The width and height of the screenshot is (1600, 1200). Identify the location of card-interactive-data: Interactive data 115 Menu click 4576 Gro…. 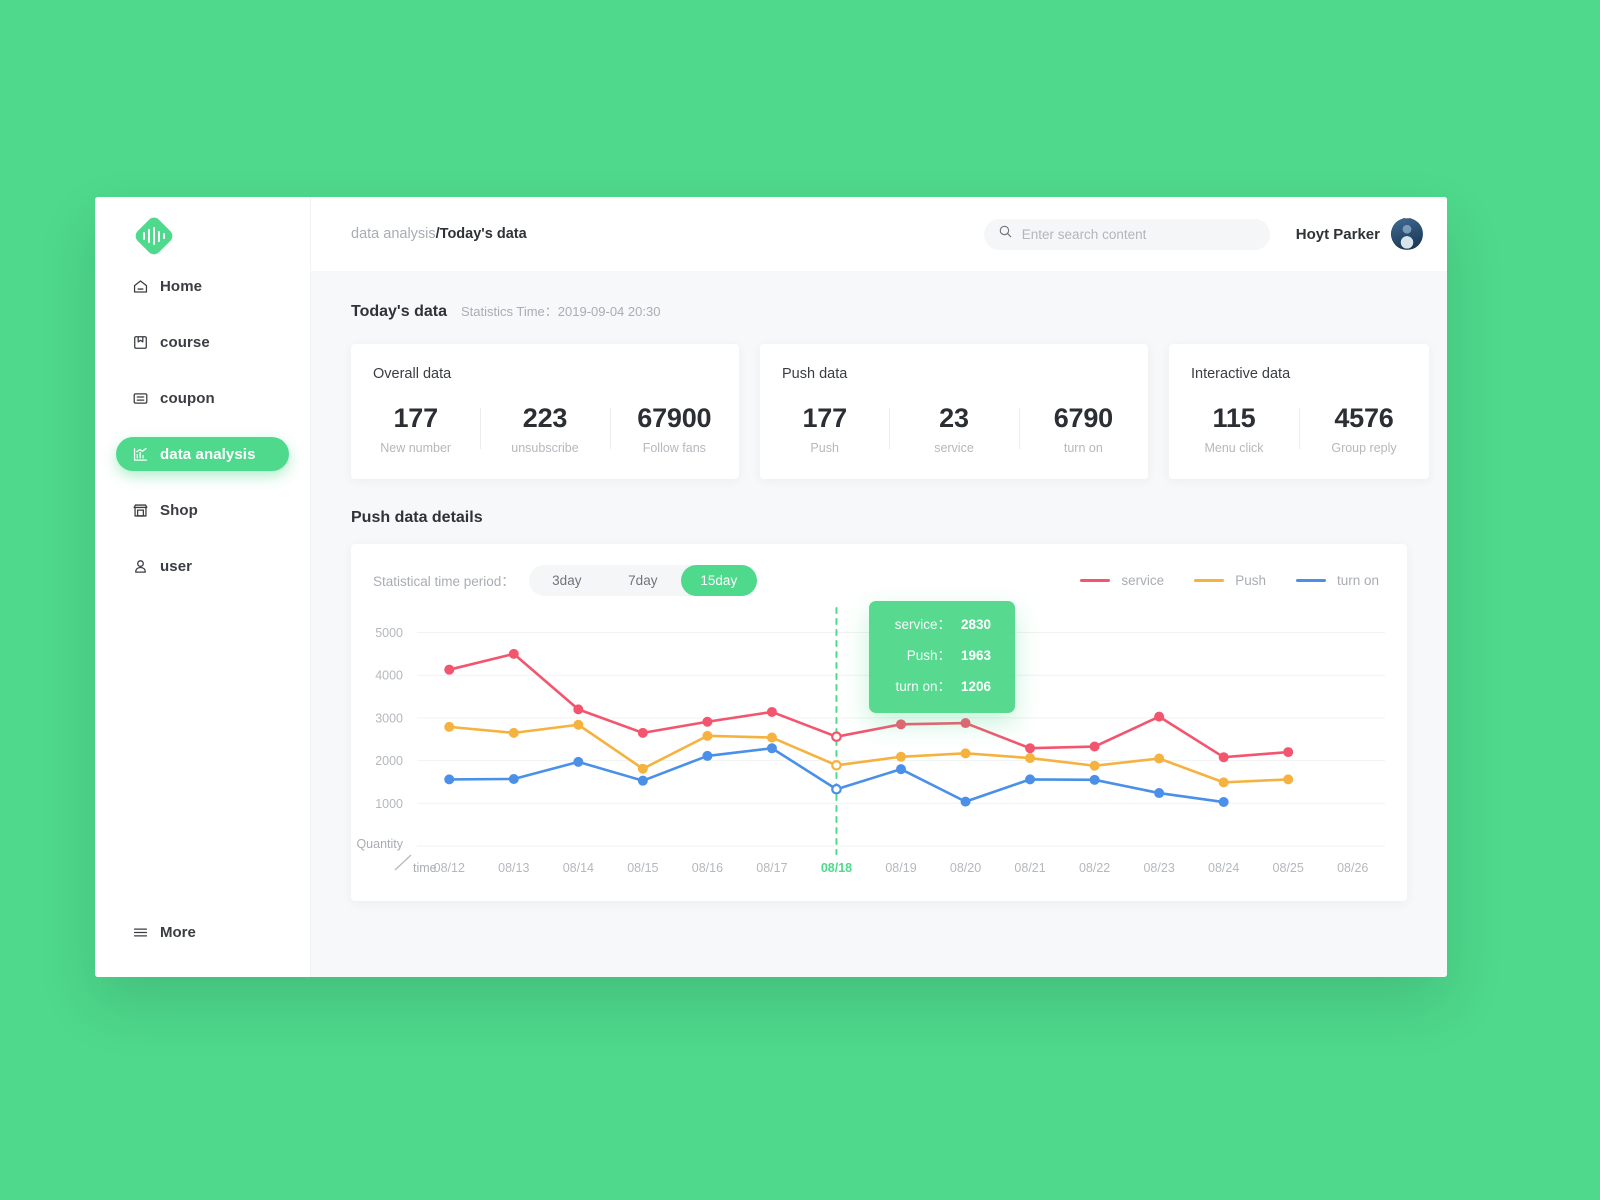
(1299, 412).